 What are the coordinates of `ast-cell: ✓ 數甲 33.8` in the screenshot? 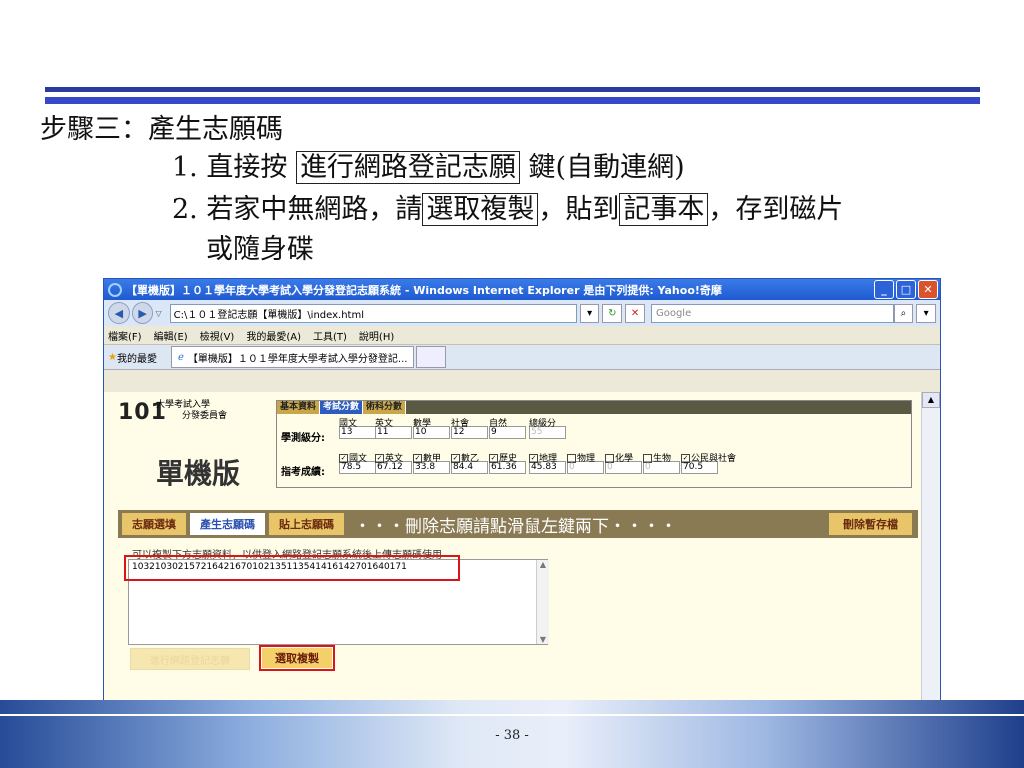 It's located at (431, 462).